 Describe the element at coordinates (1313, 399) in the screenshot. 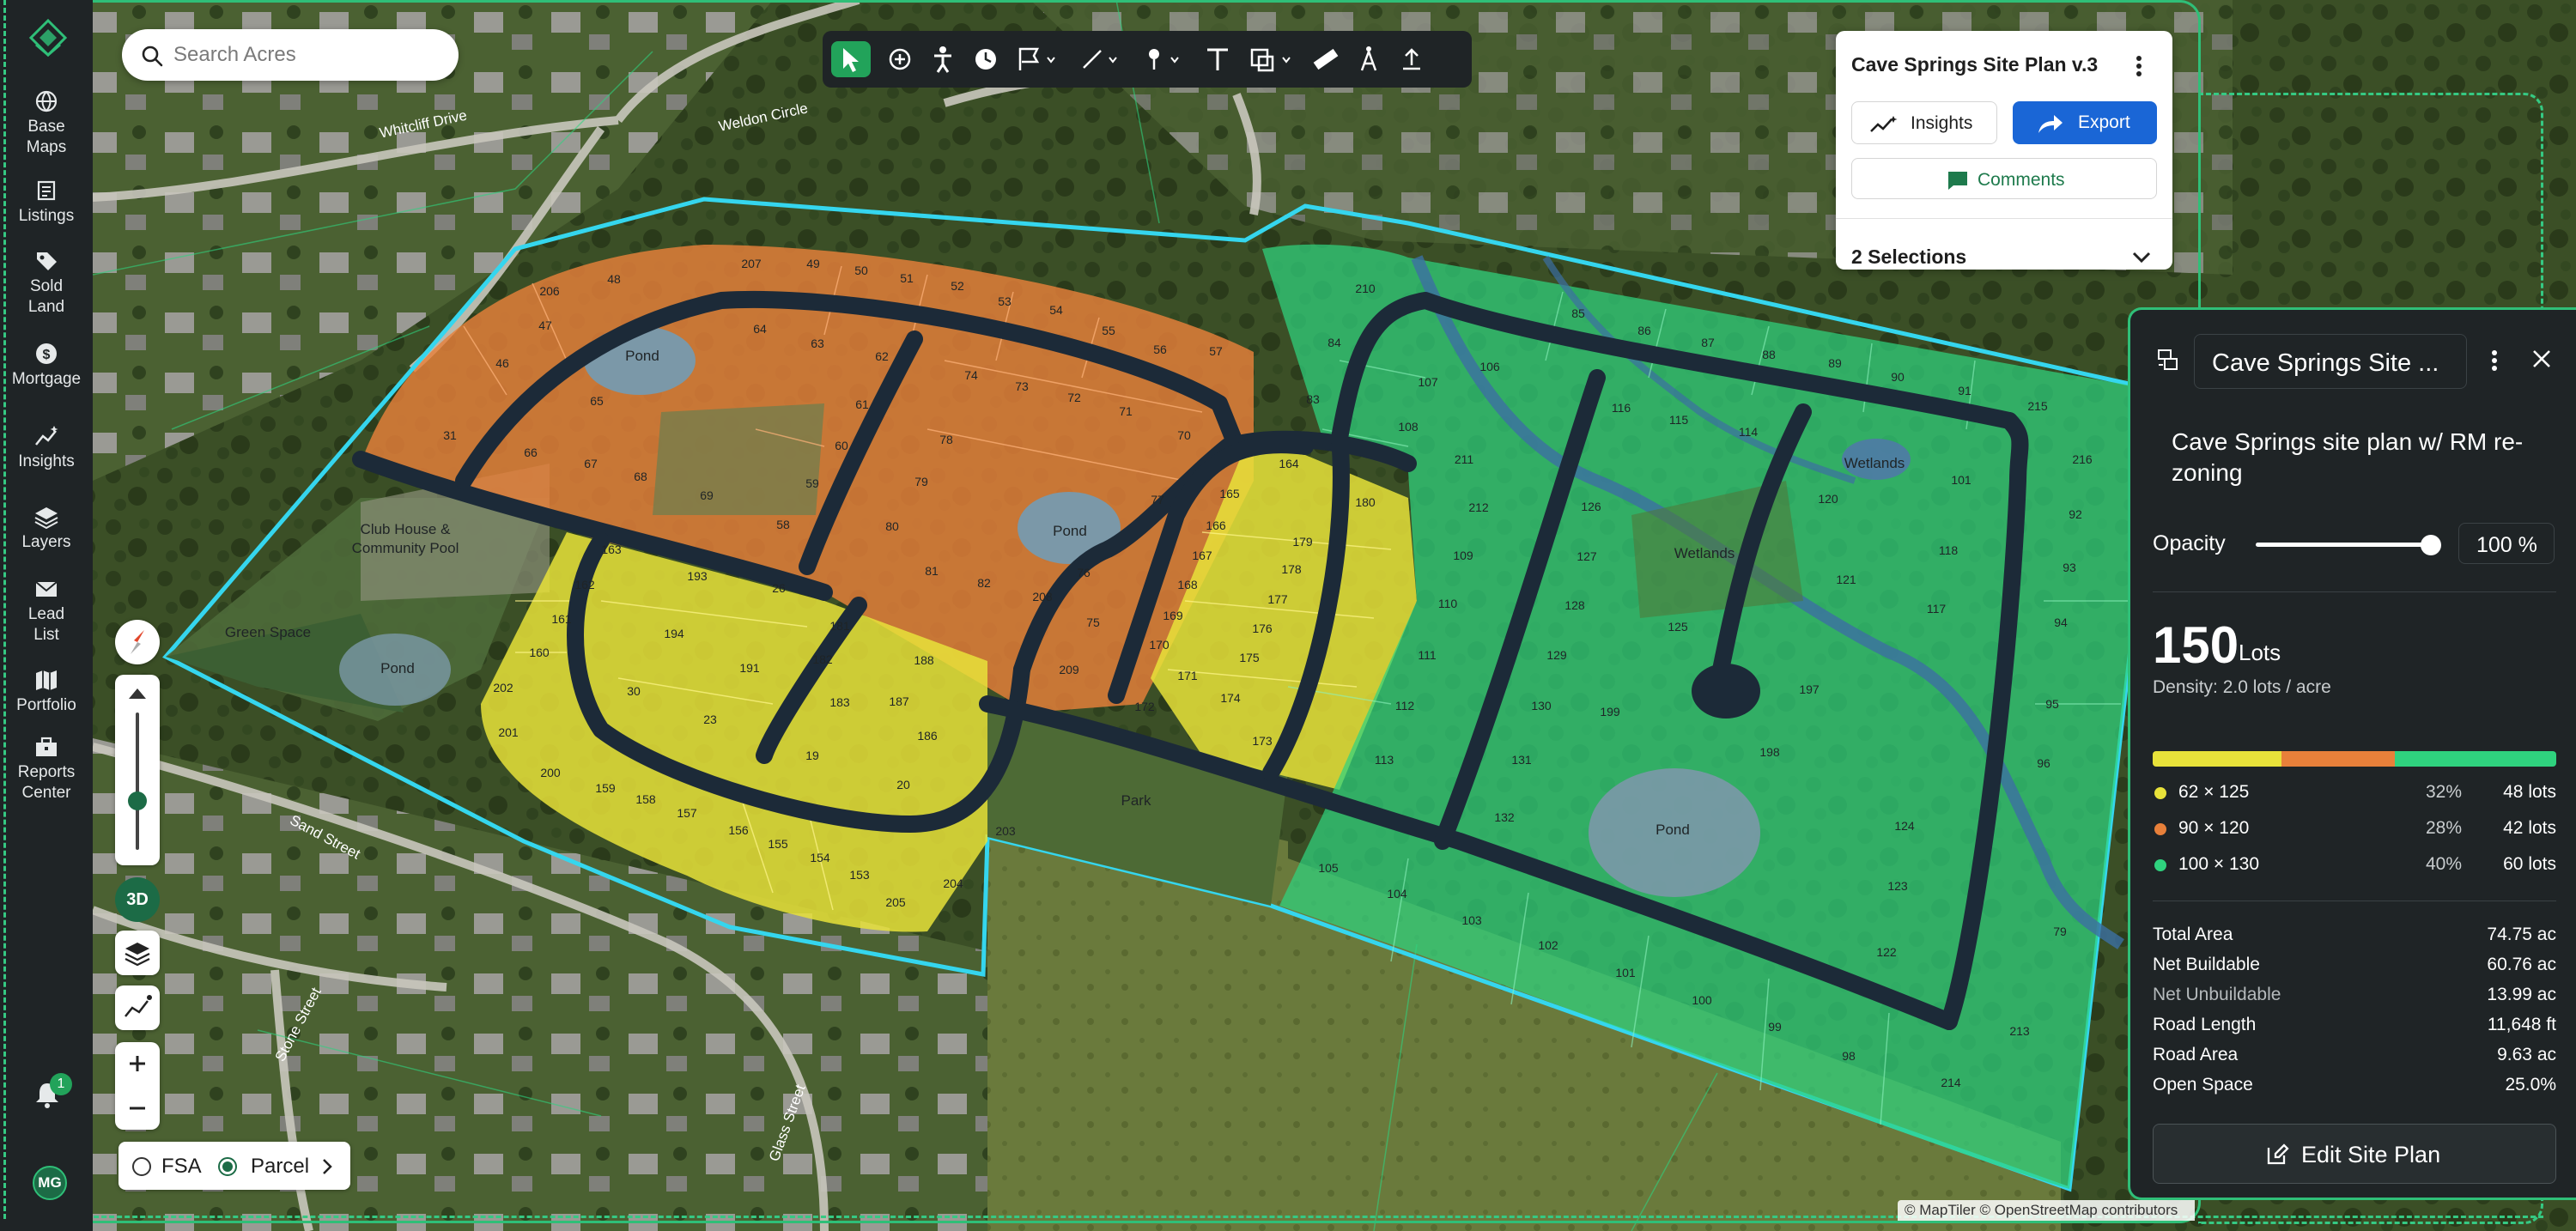

I see `lot-number-green: 83` at that location.